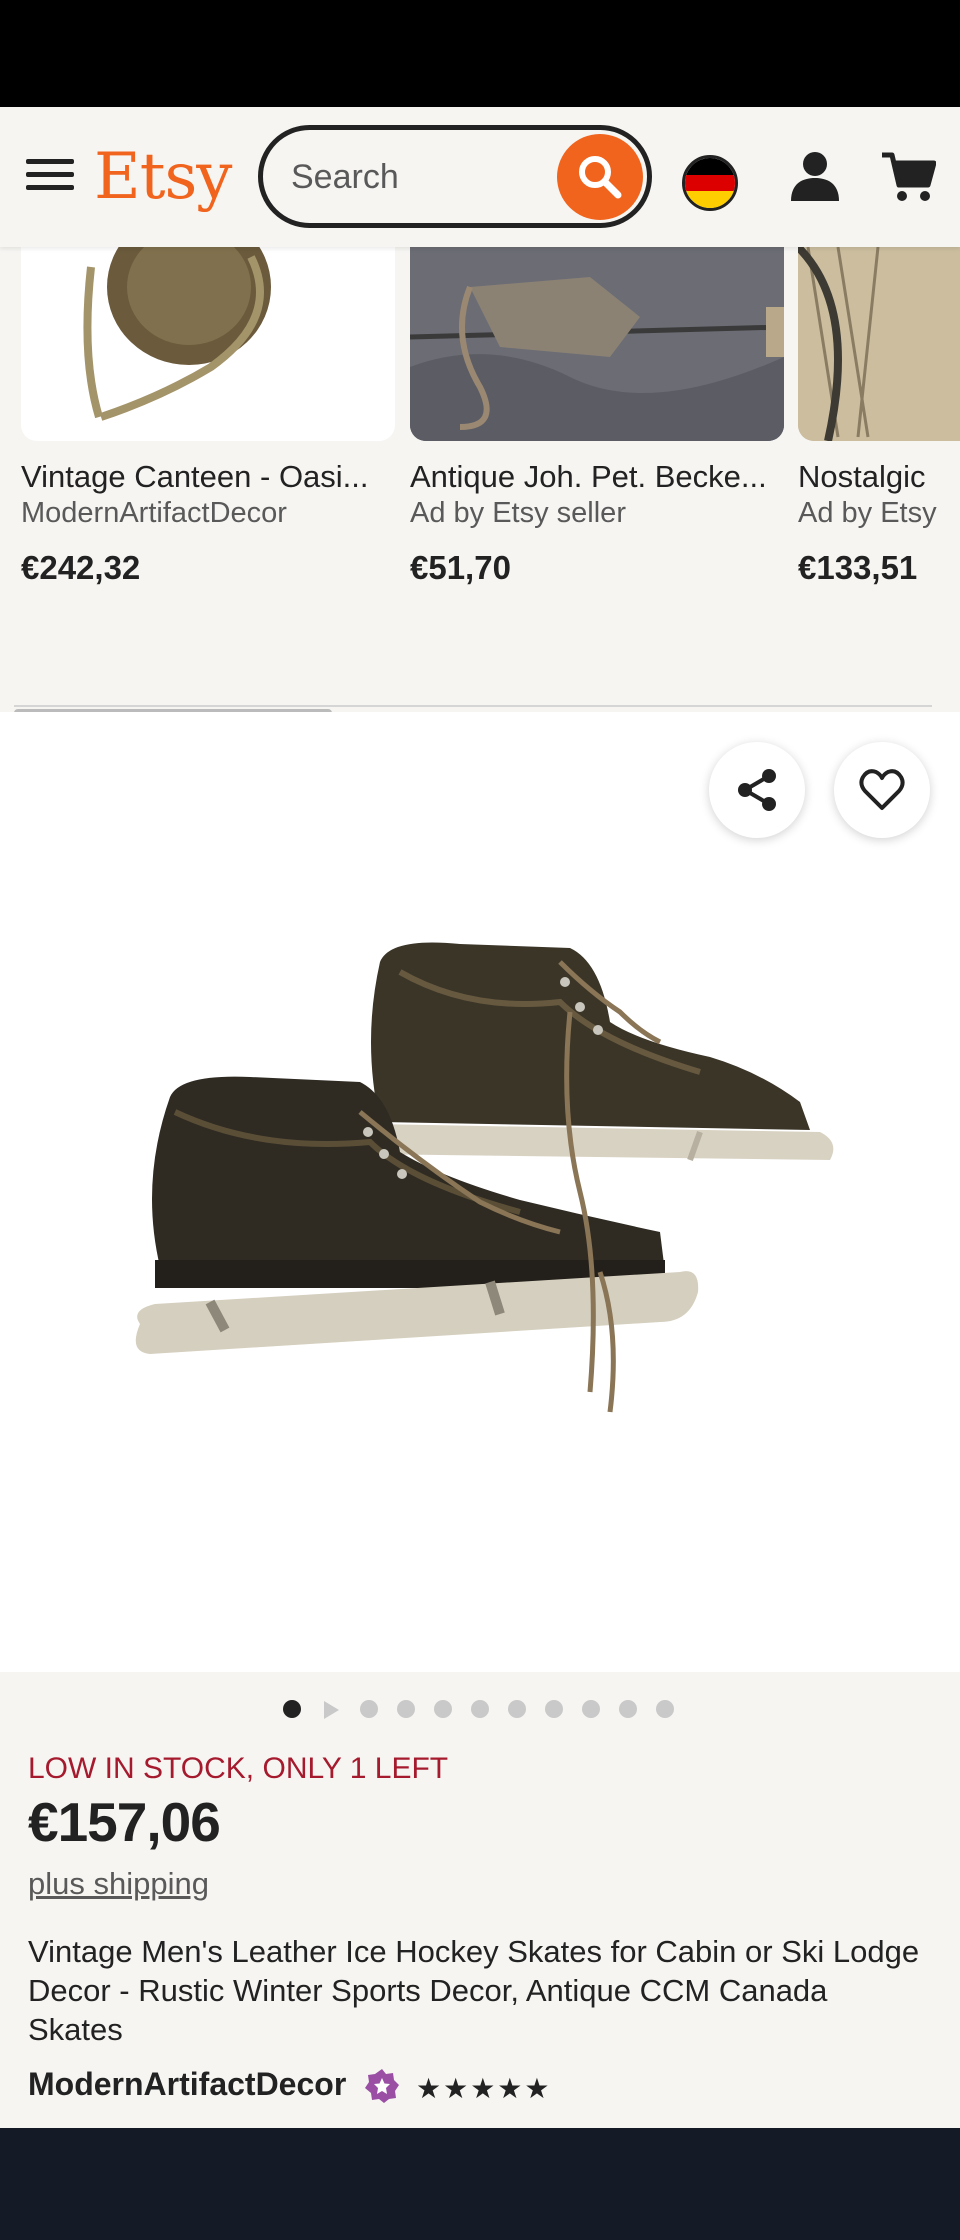  I want to click on stock-notice: LOW IN STOCK, ONLY 1 LEFT, so click(238, 1768).